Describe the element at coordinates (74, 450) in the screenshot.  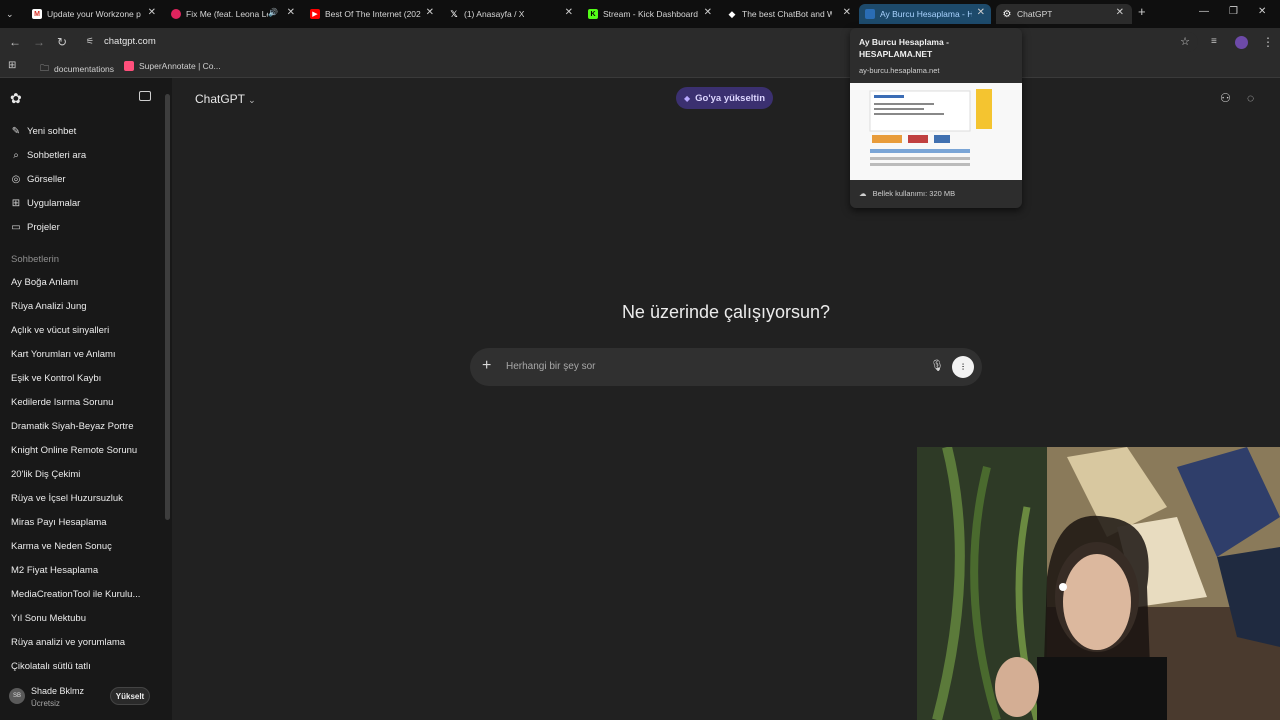
I see `chat-item: Knight Online Remote Sorunu` at that location.